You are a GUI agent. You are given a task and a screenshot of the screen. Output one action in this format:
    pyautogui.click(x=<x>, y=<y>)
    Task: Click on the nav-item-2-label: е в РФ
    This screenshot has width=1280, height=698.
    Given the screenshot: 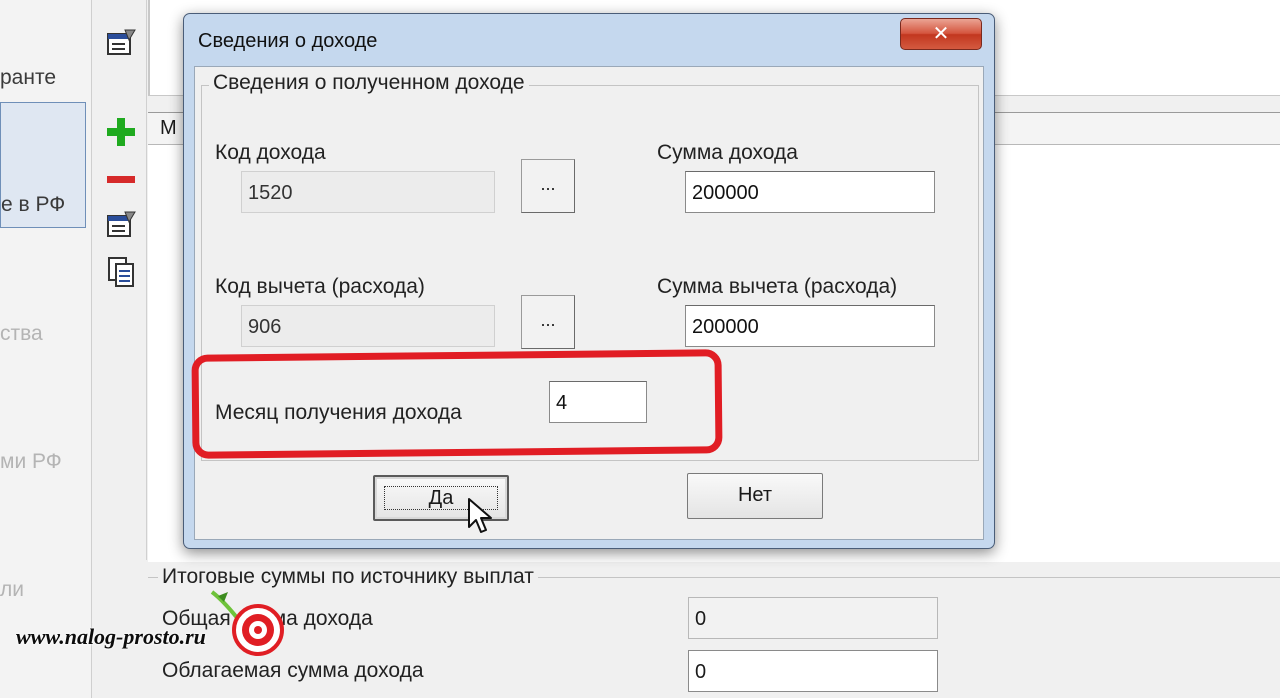 What is the action you would take?
    pyautogui.click(x=33, y=204)
    